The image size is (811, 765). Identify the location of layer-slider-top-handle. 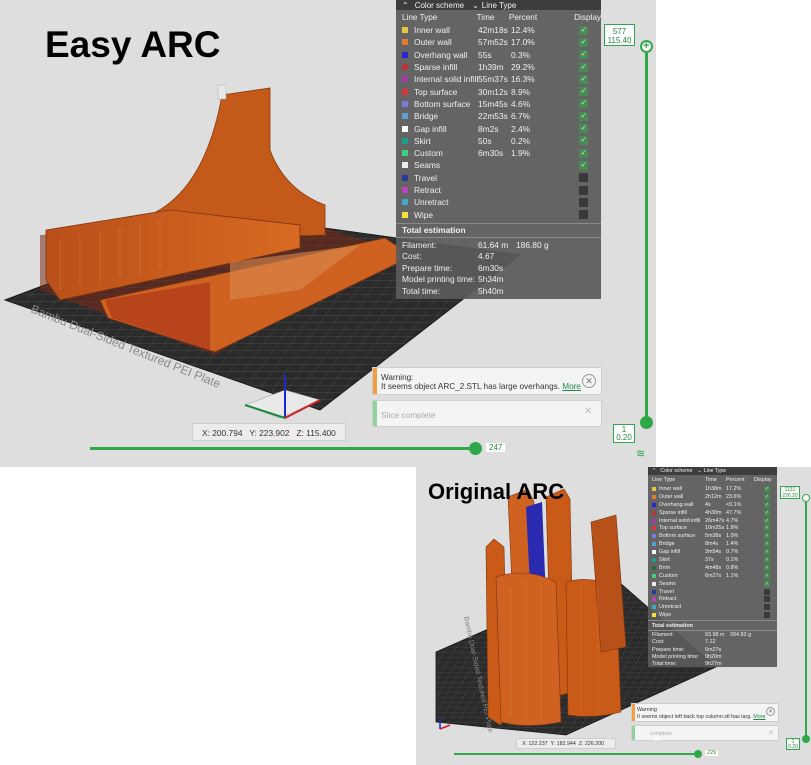
(806, 498).